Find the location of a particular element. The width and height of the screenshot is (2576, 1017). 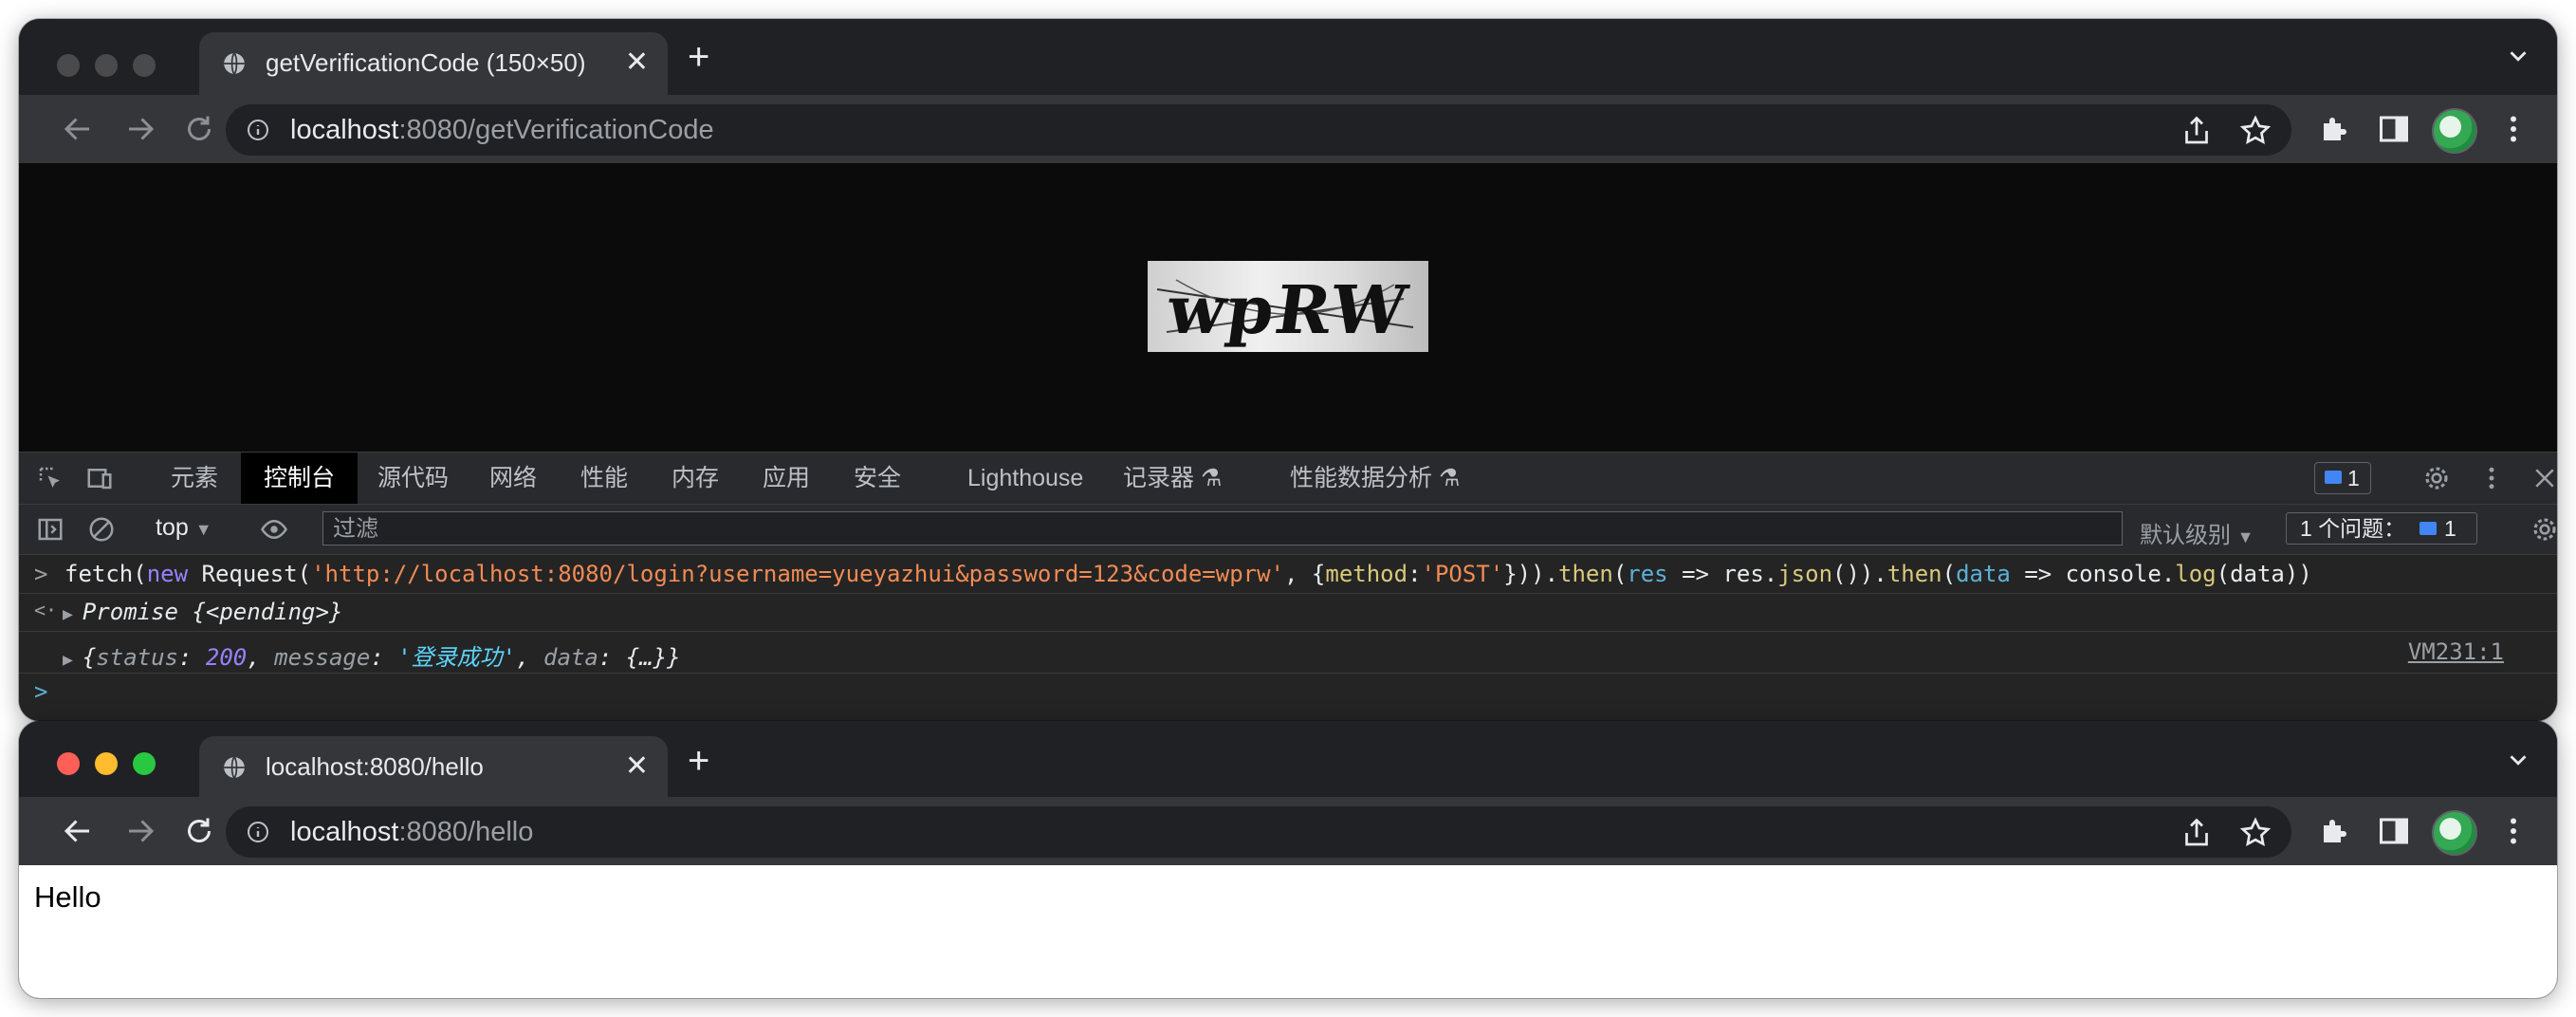

live-expression-eye-icon is located at coordinates (274, 529).